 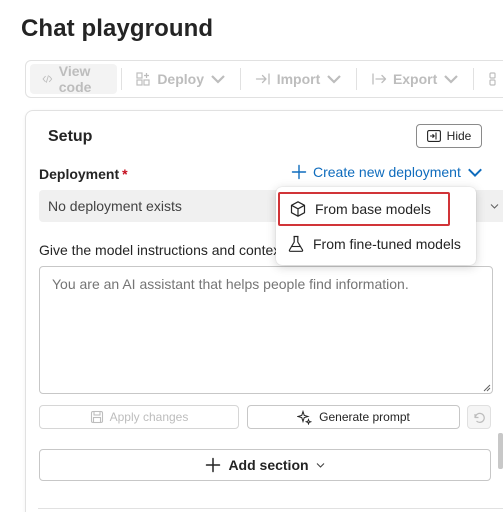 I want to click on export-label: Export, so click(x=415, y=79).